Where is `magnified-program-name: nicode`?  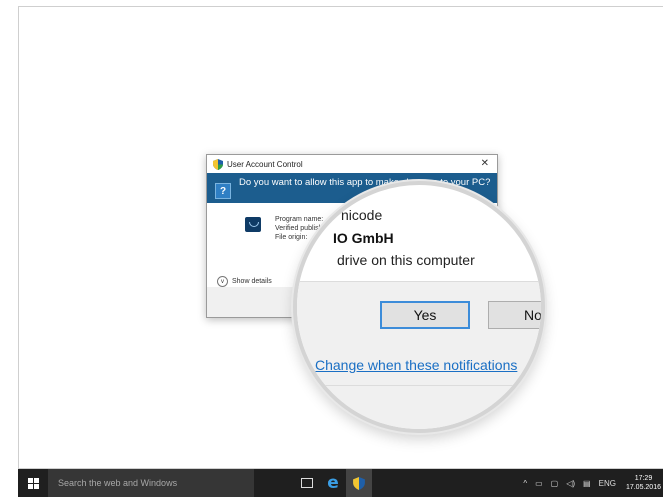
magnified-program-name: nicode is located at coordinates (362, 215).